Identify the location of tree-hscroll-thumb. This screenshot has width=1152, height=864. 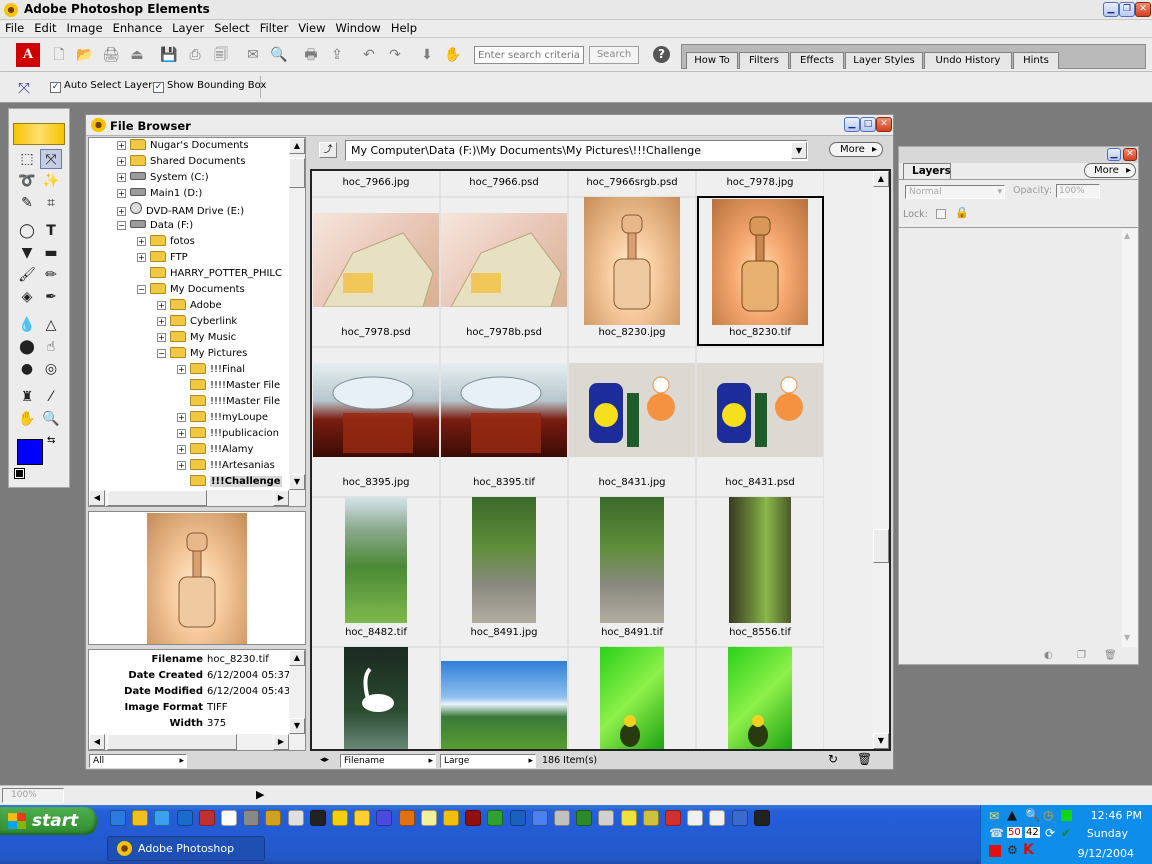
(157, 498).